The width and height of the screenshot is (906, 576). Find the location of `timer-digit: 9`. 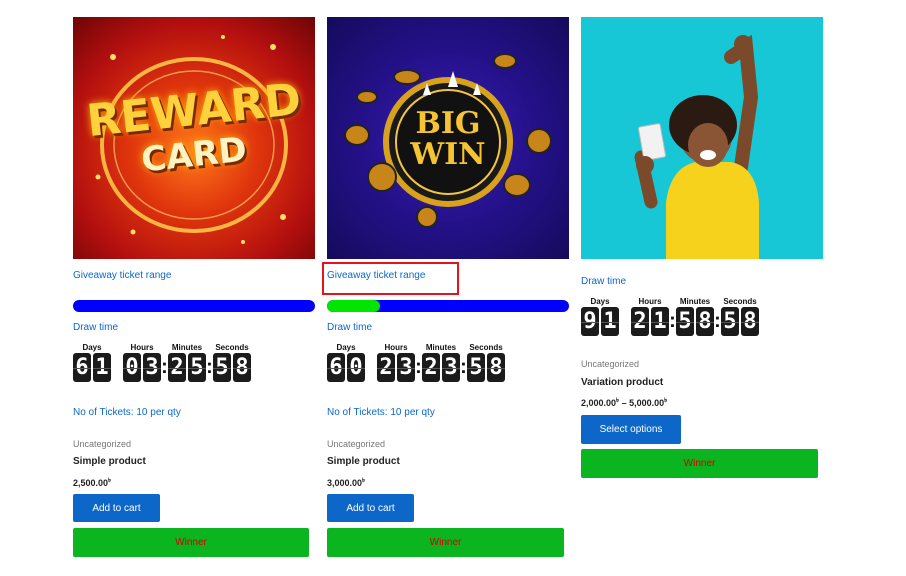

timer-digit: 9 is located at coordinates (590, 321).